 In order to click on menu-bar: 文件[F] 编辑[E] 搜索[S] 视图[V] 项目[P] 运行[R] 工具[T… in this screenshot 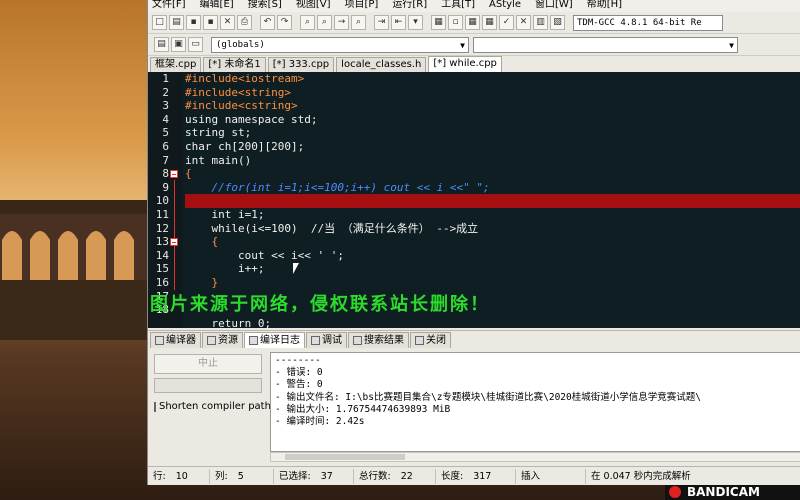, I will do `click(474, 6)`.